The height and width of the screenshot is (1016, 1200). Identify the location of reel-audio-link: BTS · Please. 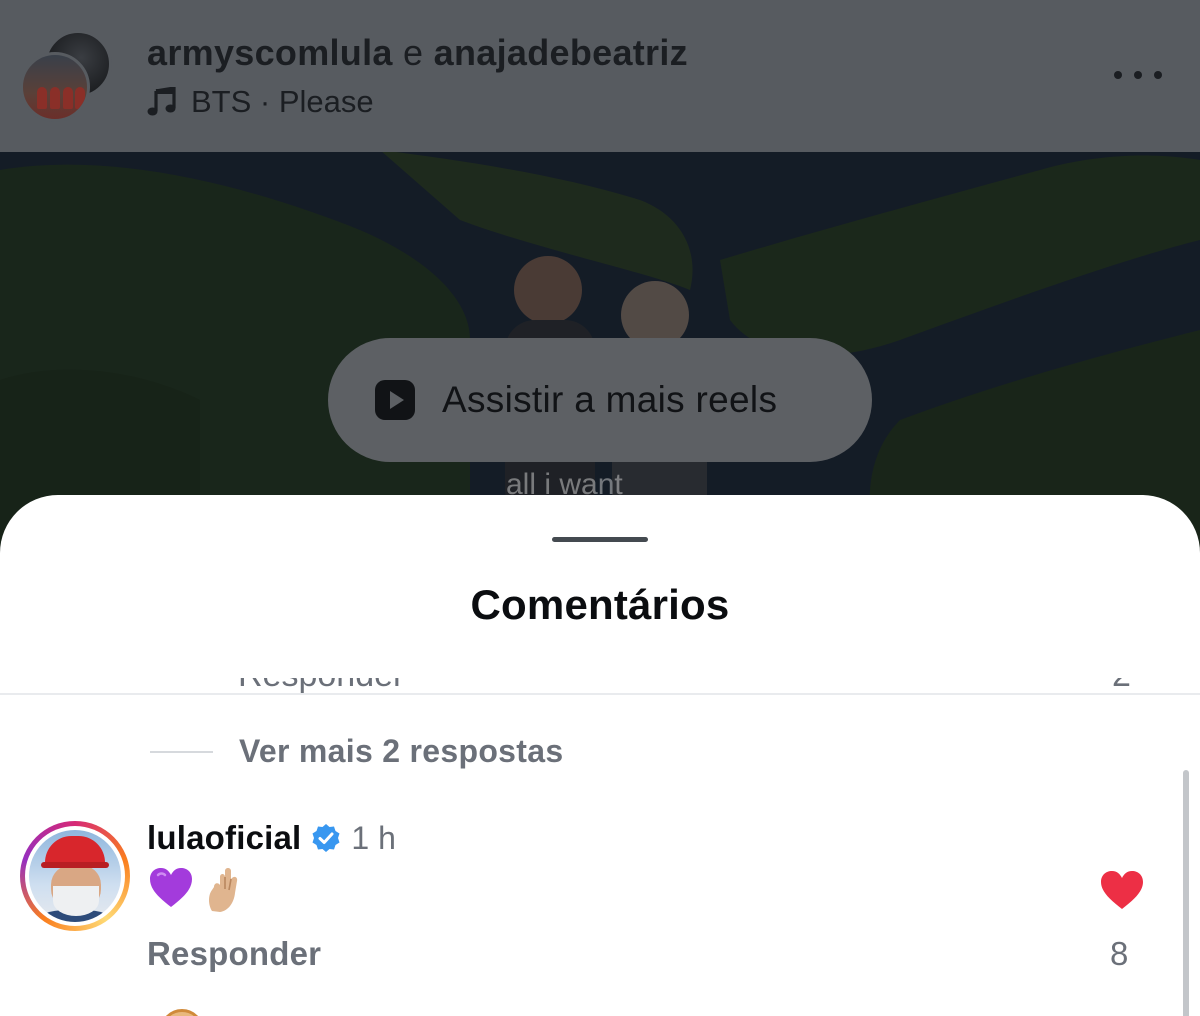
(260, 102).